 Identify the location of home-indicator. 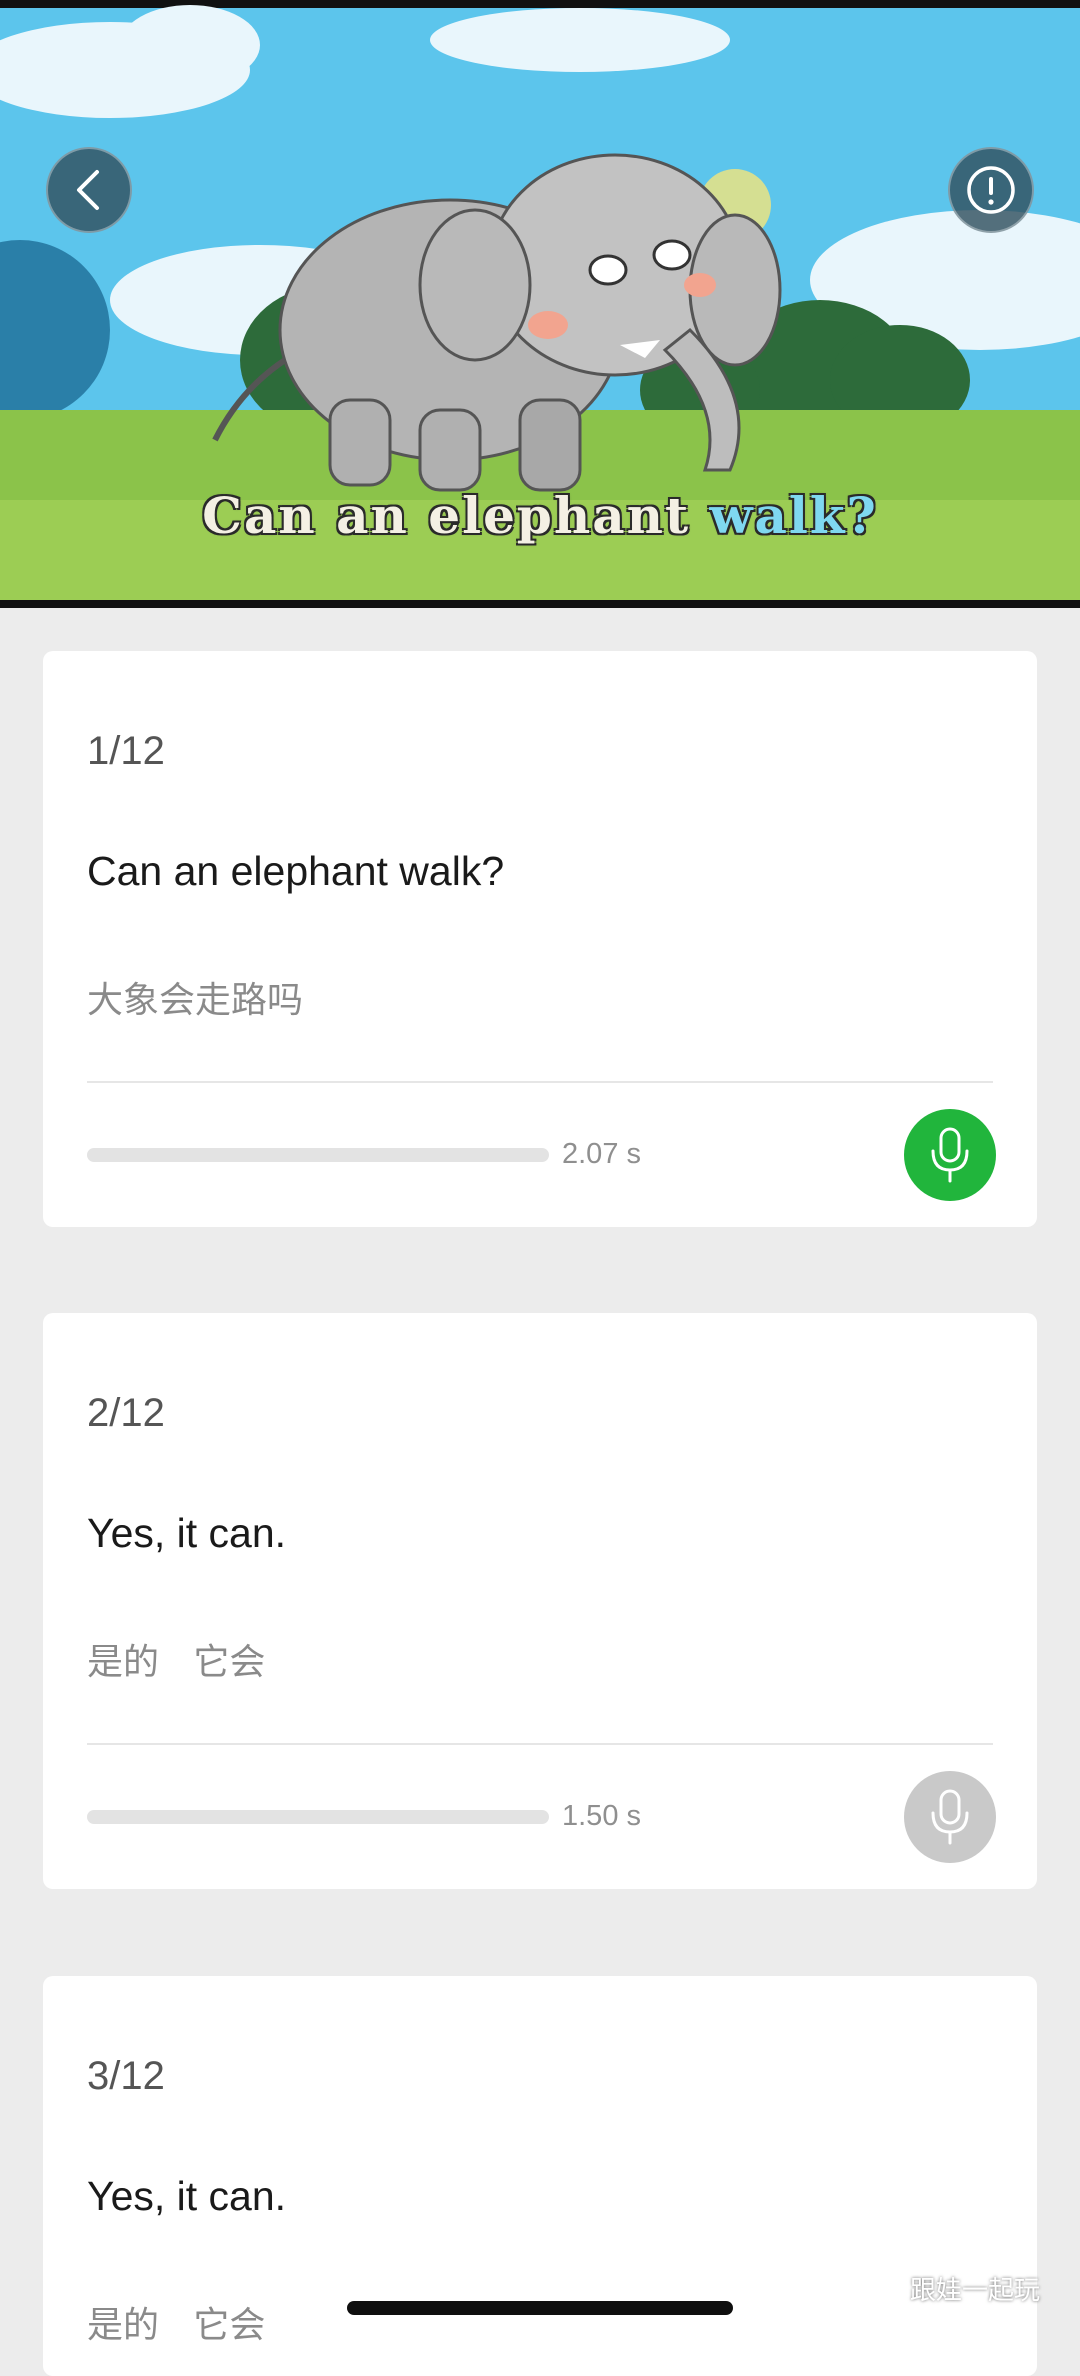
(540, 2308).